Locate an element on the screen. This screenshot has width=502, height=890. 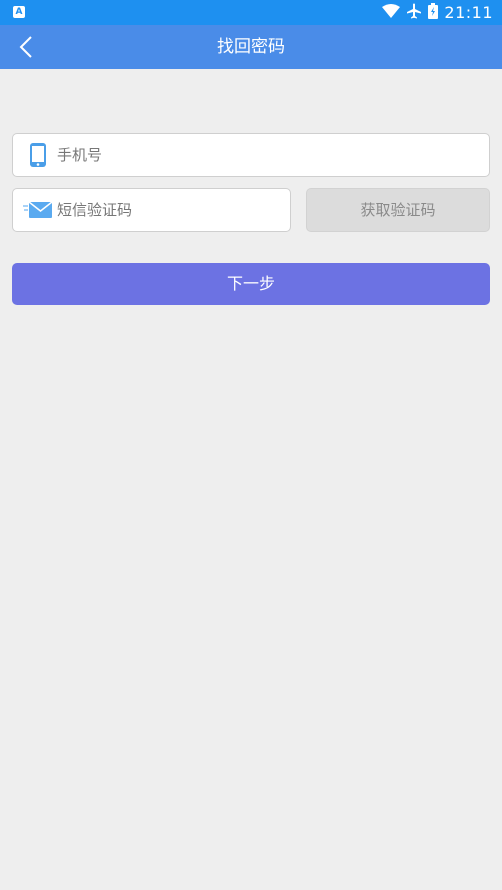
battery-icon is located at coordinates (433, 12).